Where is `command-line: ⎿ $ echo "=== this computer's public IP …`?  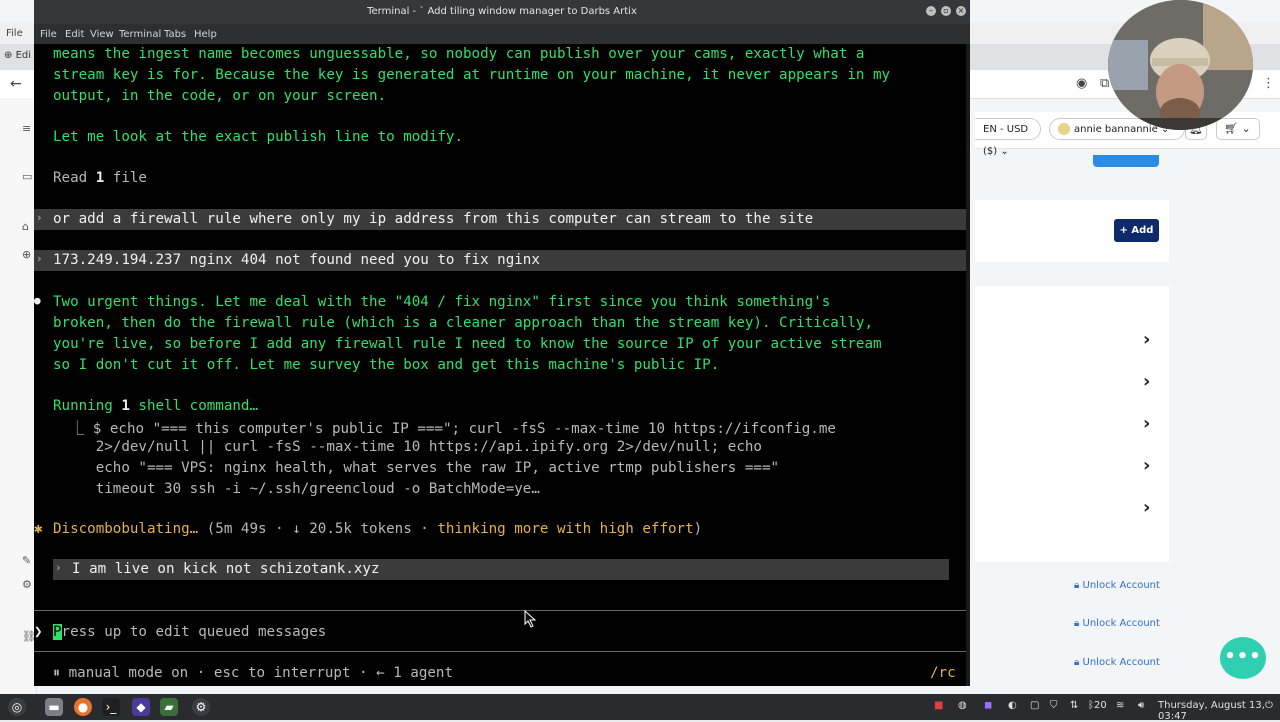
command-line: ⎿ $ echo "=== this computer's public IP … is located at coordinates (444, 429).